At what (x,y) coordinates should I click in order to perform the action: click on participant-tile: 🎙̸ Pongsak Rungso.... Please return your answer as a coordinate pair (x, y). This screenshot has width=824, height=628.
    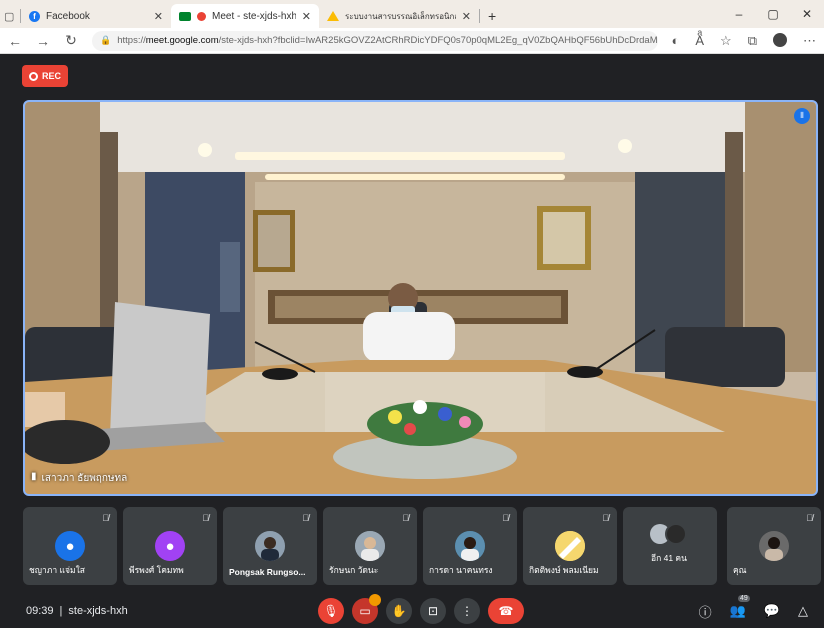
    Looking at the image, I should click on (270, 546).